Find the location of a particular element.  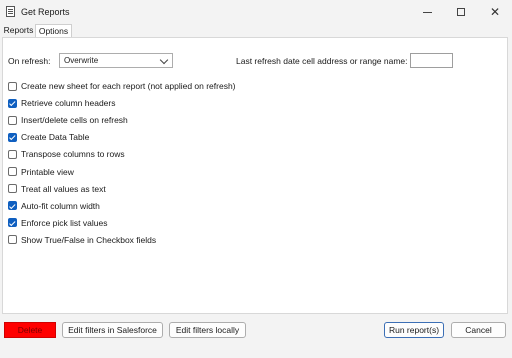

on-refresh-label: On refresh: is located at coordinates (29, 61).